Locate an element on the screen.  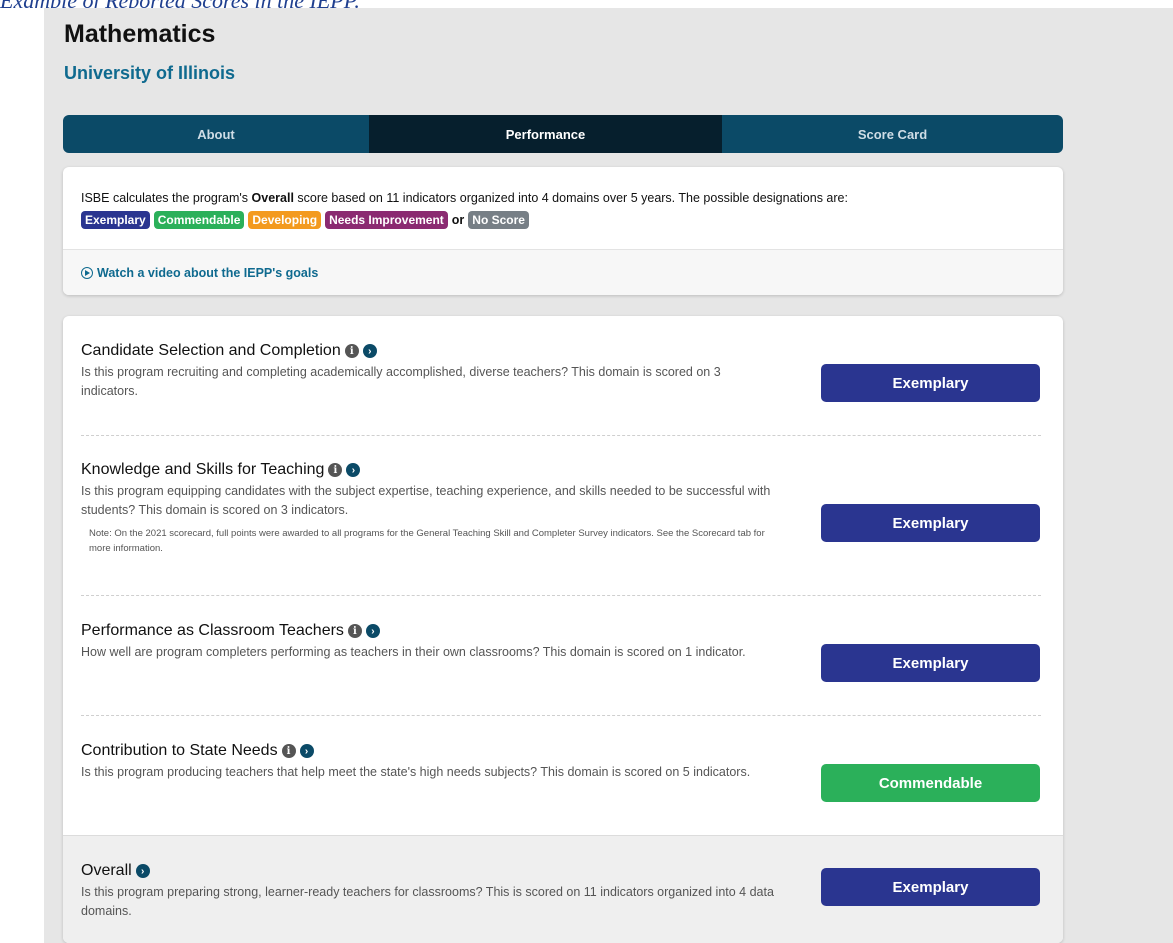
video-bar: Watch a video about the IEPP's goals is located at coordinates (563, 272).